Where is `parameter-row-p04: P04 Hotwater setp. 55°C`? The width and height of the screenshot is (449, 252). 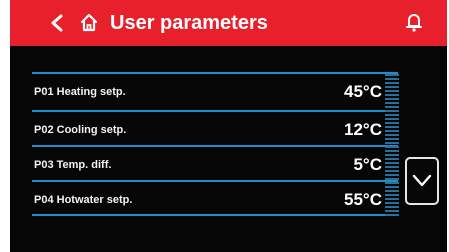
parameter-row-p04: P04 Hotwater setp. 55°C is located at coordinates (215, 200).